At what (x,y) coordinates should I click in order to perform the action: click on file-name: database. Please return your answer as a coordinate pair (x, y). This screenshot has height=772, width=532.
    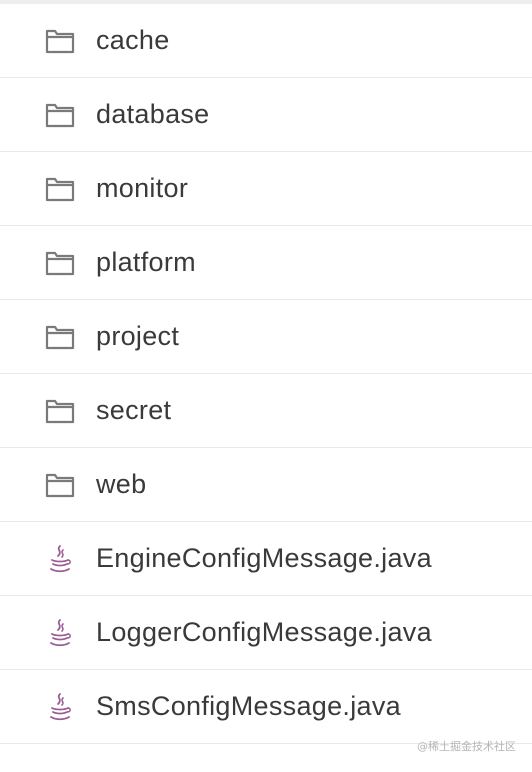
    Looking at the image, I should click on (153, 114).